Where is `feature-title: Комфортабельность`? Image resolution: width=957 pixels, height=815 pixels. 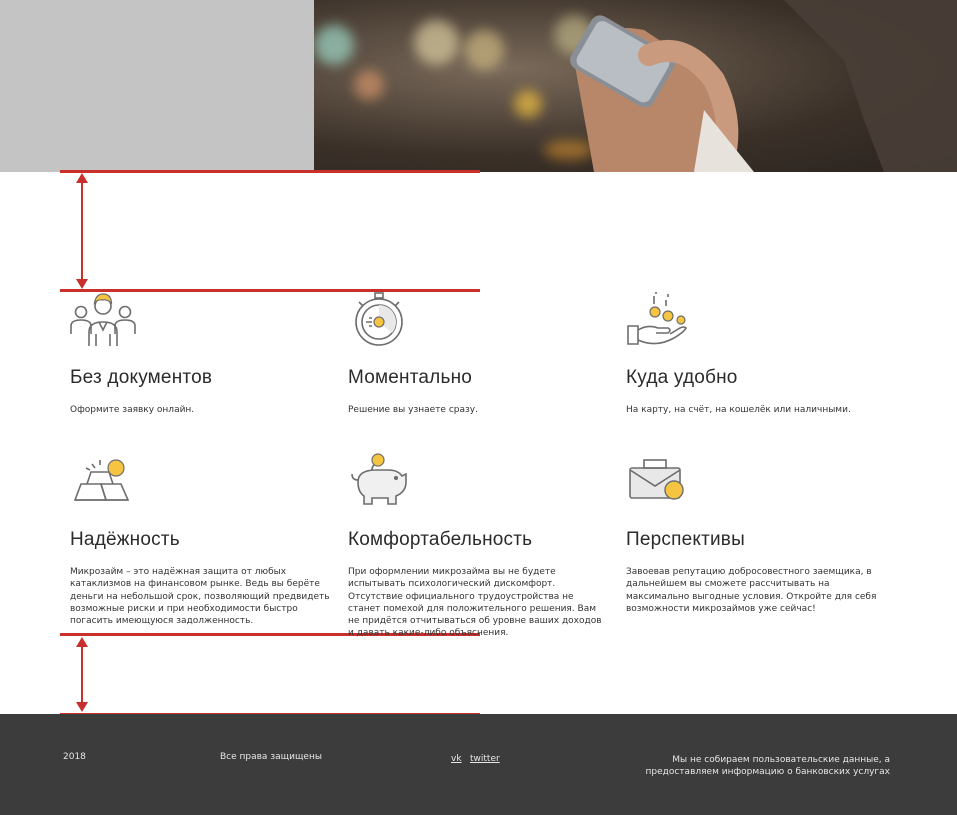
feature-title: Комфортабельность is located at coordinates (440, 539).